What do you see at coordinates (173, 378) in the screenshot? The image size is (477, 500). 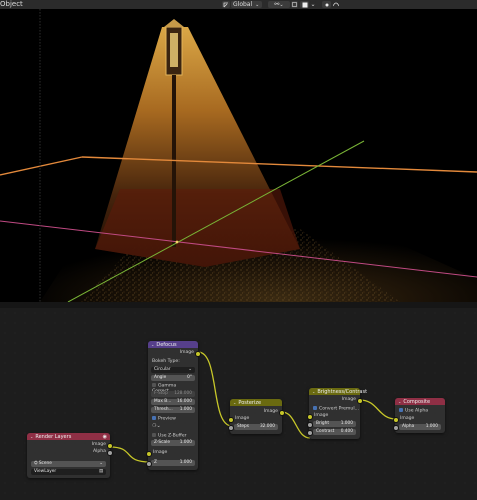 I see `angle-field: Angle 0°` at bounding box center [173, 378].